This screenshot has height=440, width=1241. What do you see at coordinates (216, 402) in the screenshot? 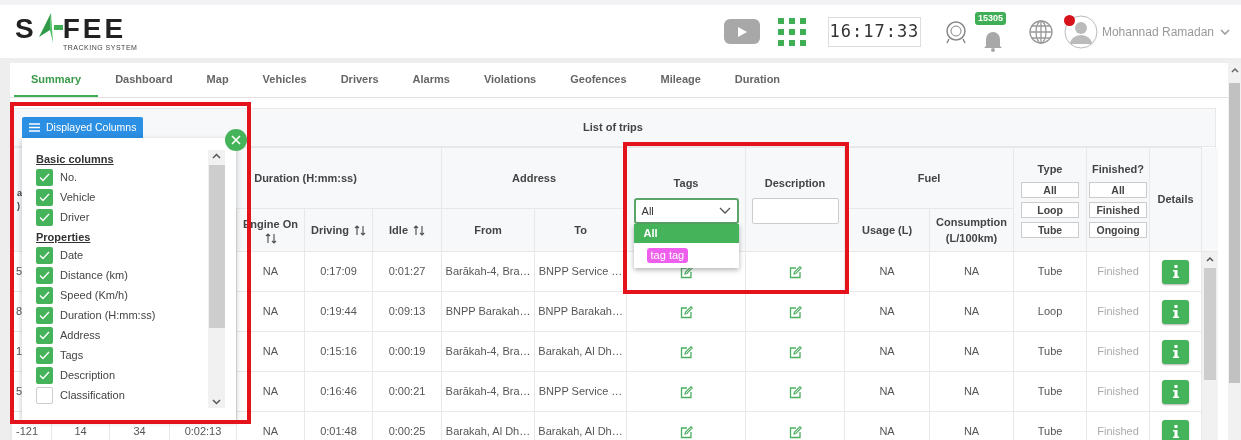
I see `scroll-down-icon` at bounding box center [216, 402].